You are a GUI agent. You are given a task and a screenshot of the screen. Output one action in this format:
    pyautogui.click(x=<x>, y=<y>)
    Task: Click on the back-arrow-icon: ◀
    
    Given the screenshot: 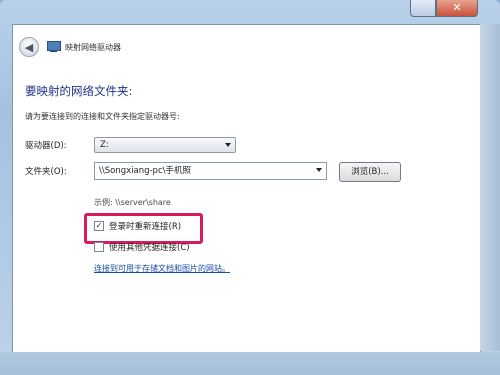 What is the action you would take?
    pyautogui.click(x=29, y=47)
    